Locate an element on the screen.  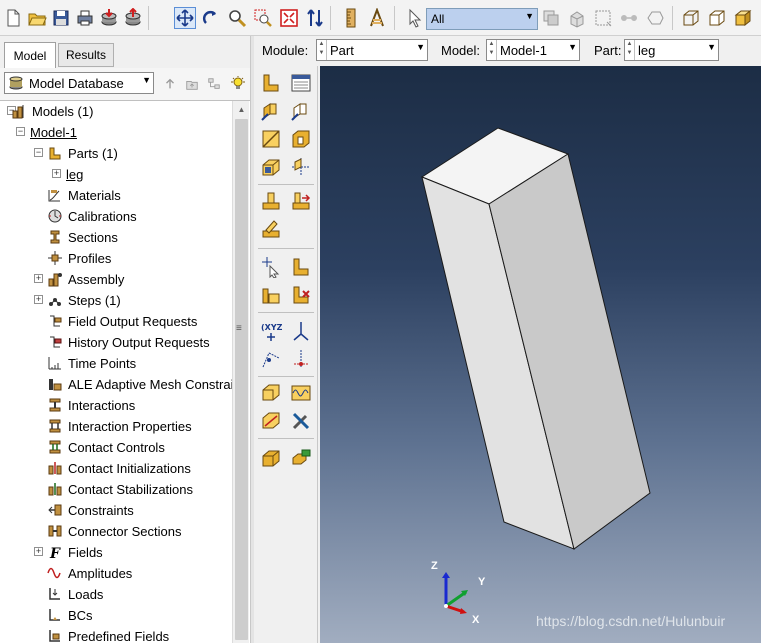
query-select-icon is located at coordinates (271, 267).